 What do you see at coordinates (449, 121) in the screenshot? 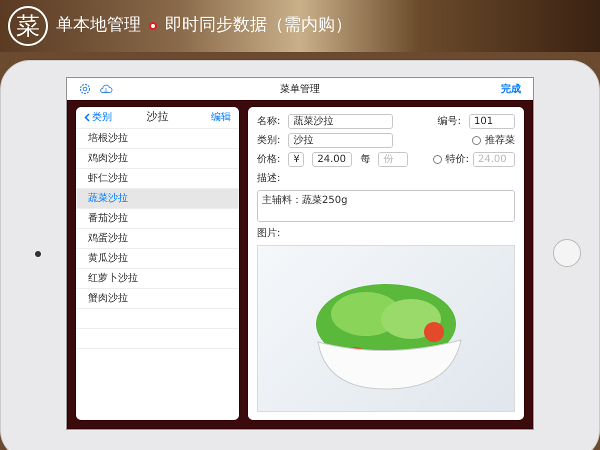
I see `field-label: 编号:` at bounding box center [449, 121].